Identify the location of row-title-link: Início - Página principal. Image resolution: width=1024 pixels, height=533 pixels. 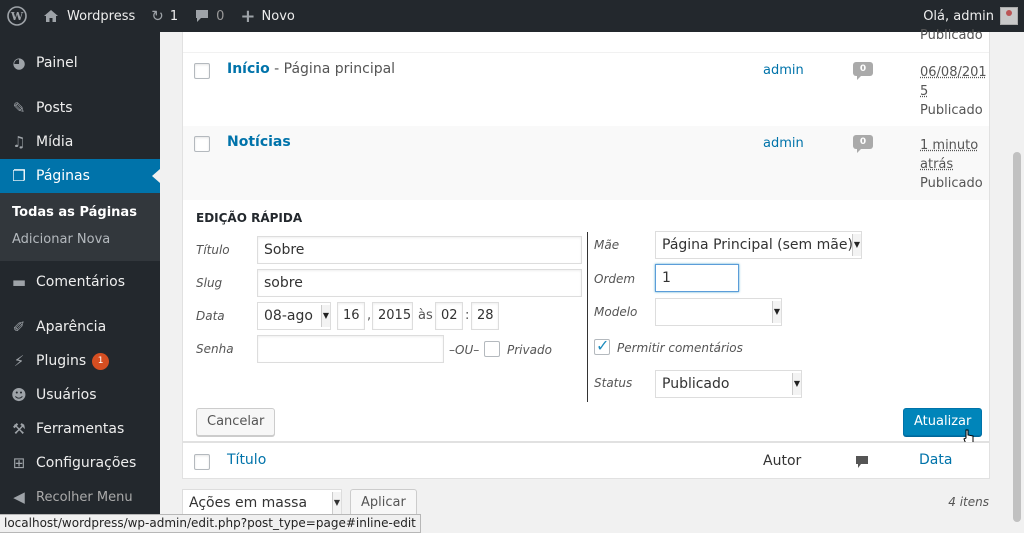
(311, 69).